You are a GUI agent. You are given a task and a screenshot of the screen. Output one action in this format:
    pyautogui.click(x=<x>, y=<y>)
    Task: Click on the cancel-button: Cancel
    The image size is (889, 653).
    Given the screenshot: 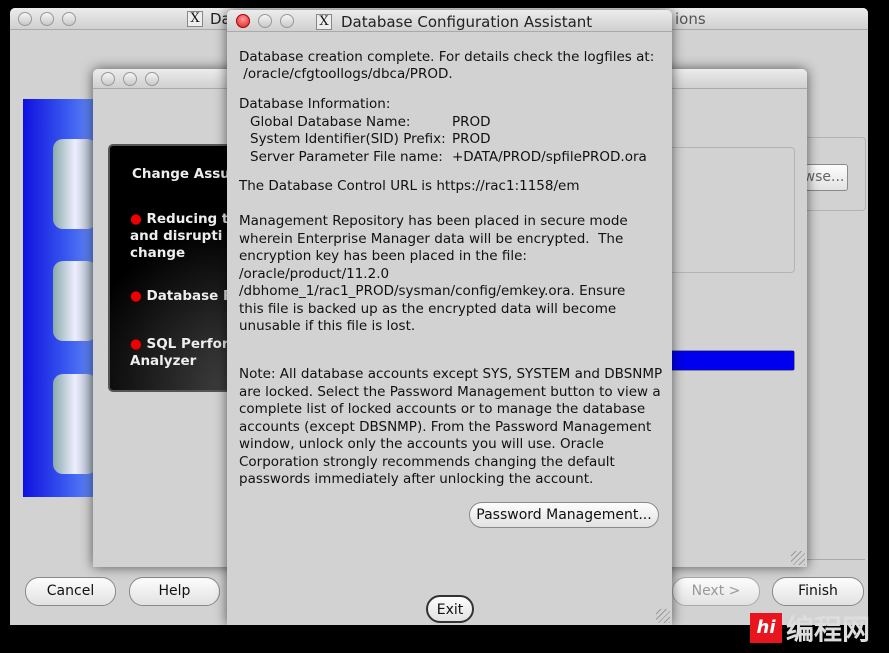 What is the action you would take?
    pyautogui.click(x=70, y=591)
    